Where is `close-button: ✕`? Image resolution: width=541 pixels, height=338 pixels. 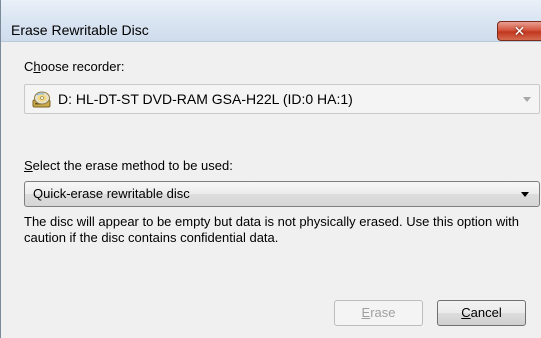
close-button: ✕ is located at coordinates (519, 31).